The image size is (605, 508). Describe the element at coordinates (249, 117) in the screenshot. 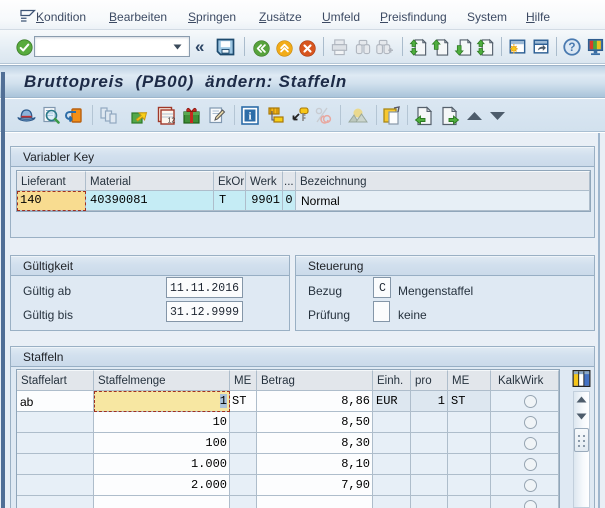

I see `svg-text: i` at that location.